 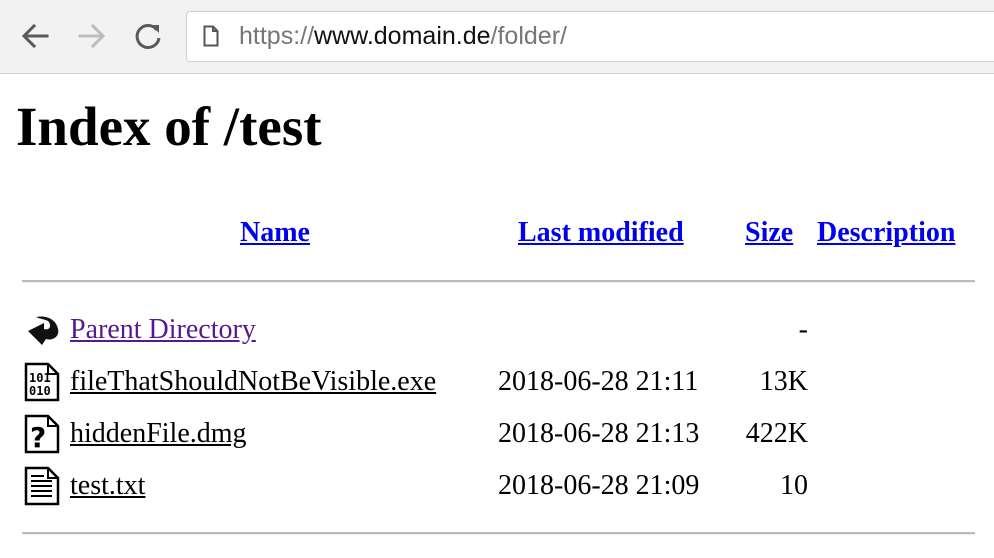 What do you see at coordinates (783, 381) in the screenshot?
I see `file-size: 13K` at bounding box center [783, 381].